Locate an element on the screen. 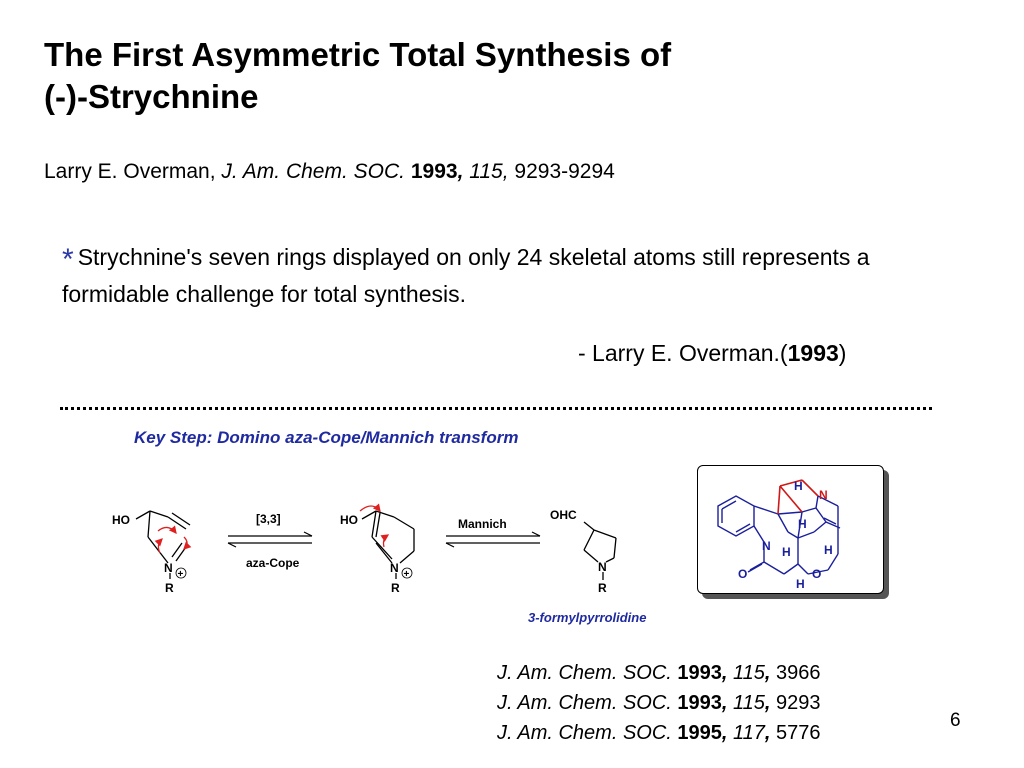 This screenshot has height=768, width=1024. citation-pages: 9293-9294 is located at coordinates (564, 171).